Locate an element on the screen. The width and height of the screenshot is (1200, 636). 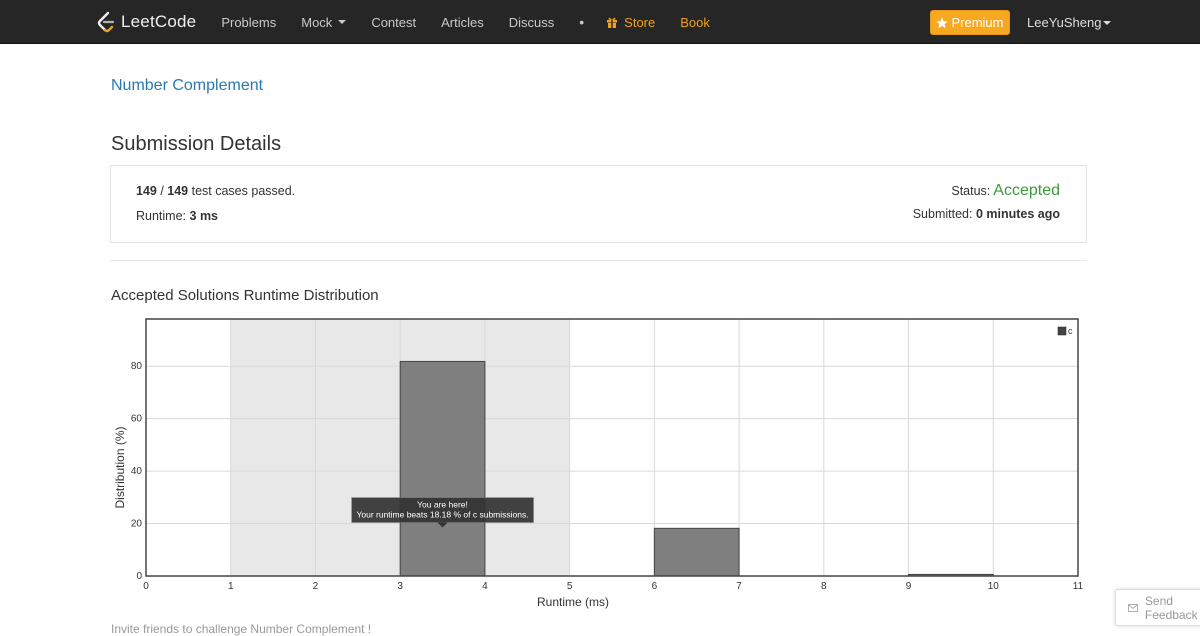
nav-contest-label: Contest is located at coordinates (394, 22).